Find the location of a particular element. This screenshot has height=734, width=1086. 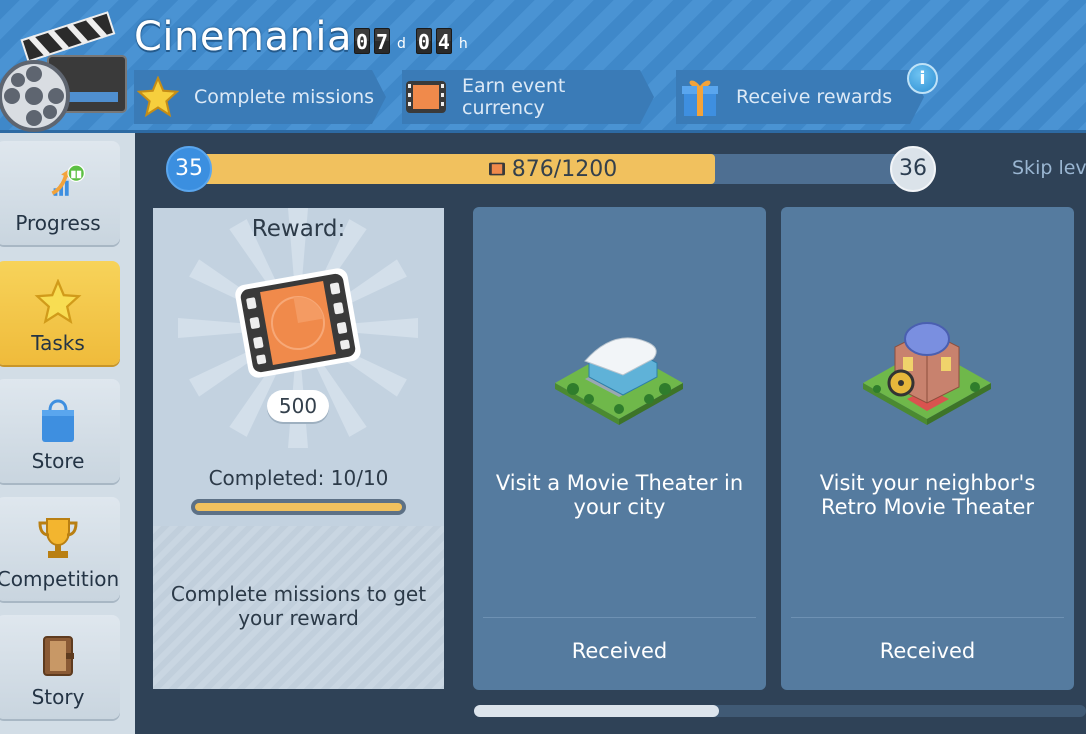

book-icon is located at coordinates (58, 656).